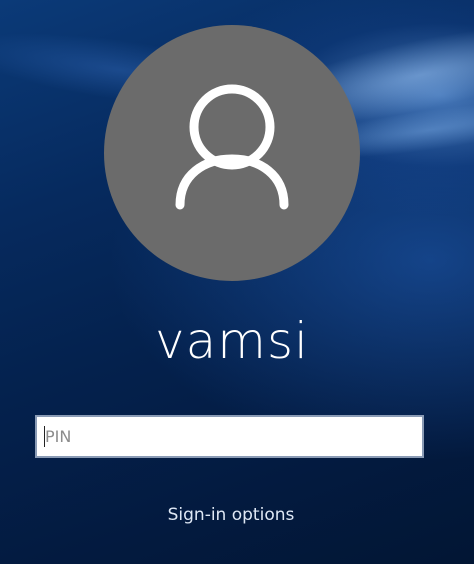 Image resolution: width=474 pixels, height=564 pixels. What do you see at coordinates (232, 341) in the screenshot?
I see `username: vamsi` at bounding box center [232, 341].